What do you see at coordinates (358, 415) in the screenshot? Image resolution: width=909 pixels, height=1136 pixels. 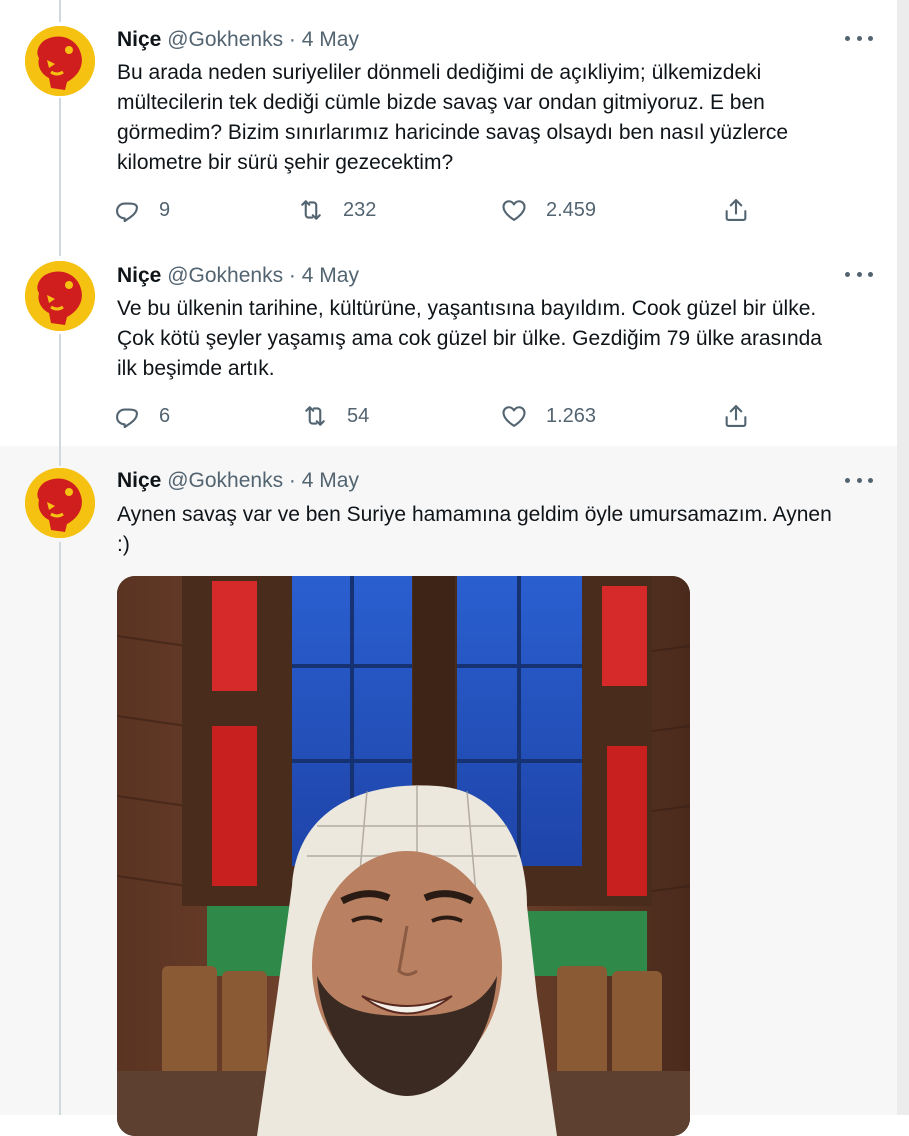 I see `retweet-count: 54` at bounding box center [358, 415].